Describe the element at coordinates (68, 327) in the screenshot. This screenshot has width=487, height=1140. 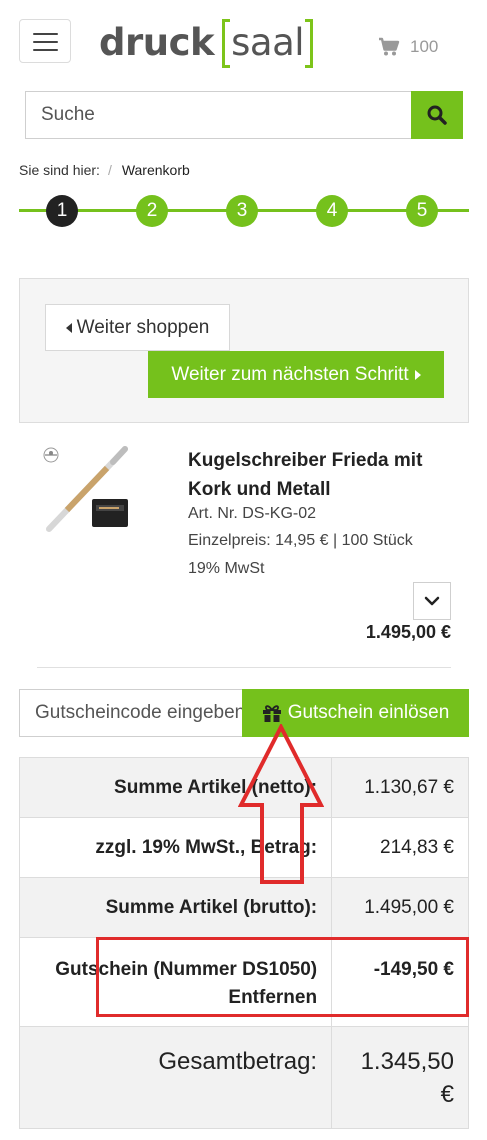
I see `caret-left-icon` at that location.